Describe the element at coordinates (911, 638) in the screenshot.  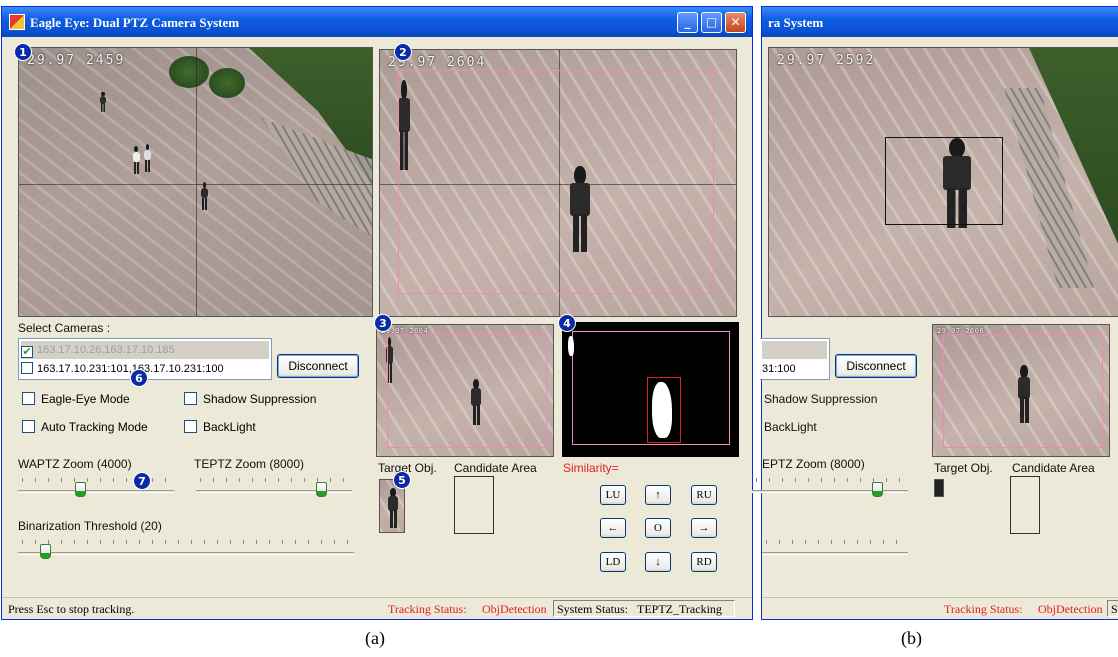
I see `caption-b: (b)` at that location.